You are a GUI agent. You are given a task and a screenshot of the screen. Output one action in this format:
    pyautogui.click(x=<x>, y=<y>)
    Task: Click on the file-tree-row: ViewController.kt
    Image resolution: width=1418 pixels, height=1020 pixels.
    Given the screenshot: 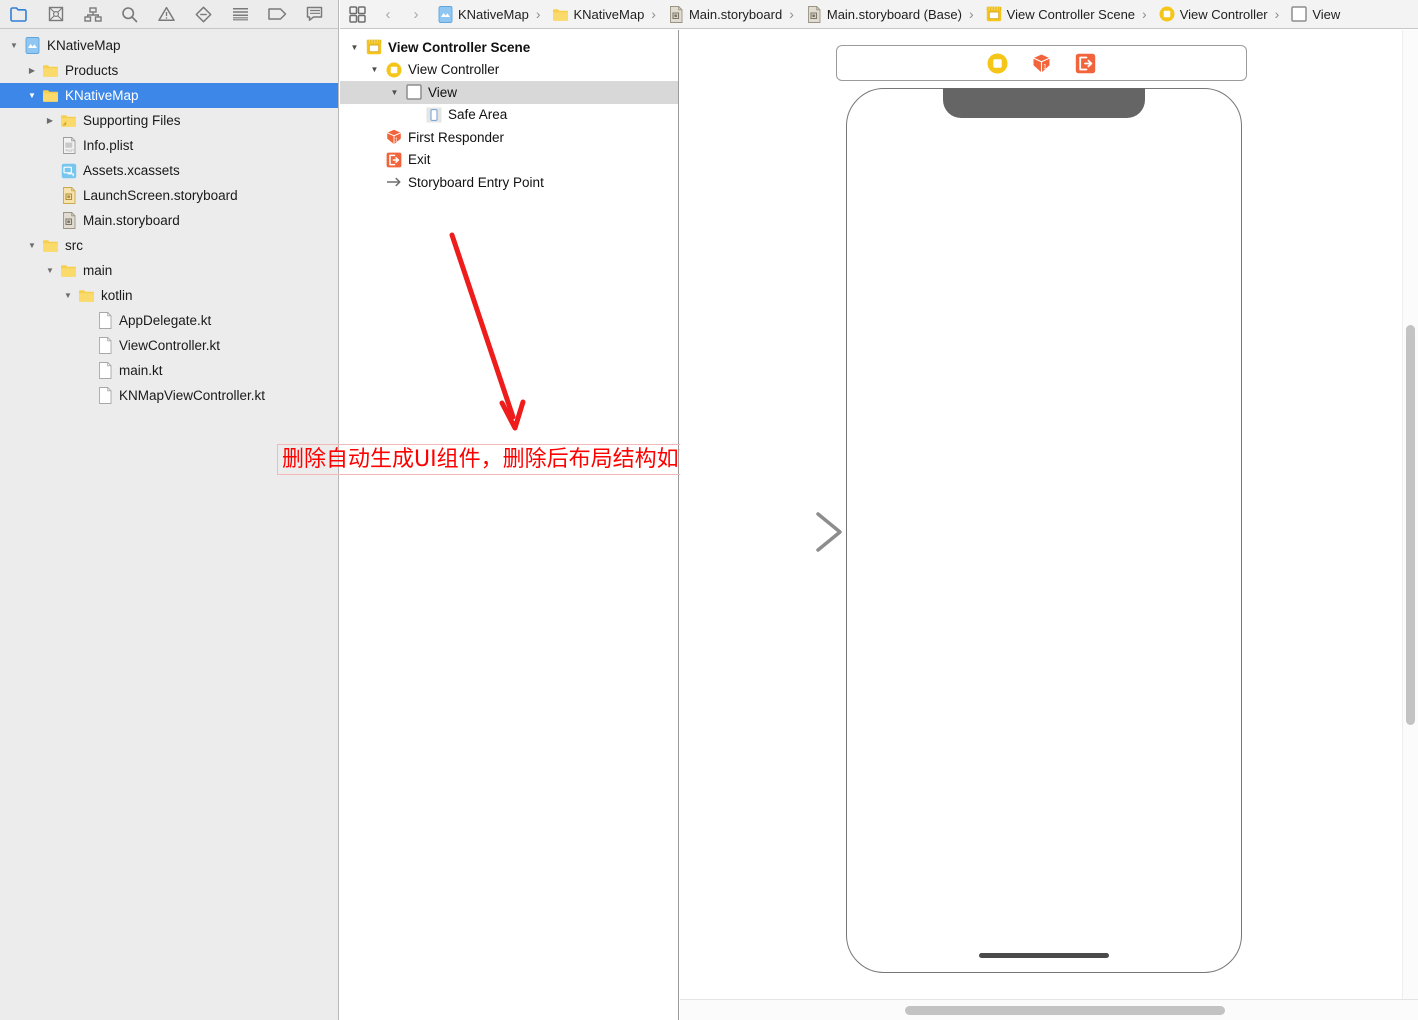 What is the action you would take?
    pyautogui.click(x=169, y=345)
    